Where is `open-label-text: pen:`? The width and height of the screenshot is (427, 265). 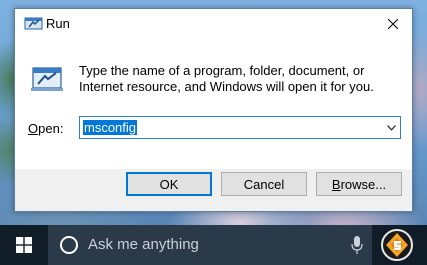
open-label-text: pen: is located at coordinates (51, 128).